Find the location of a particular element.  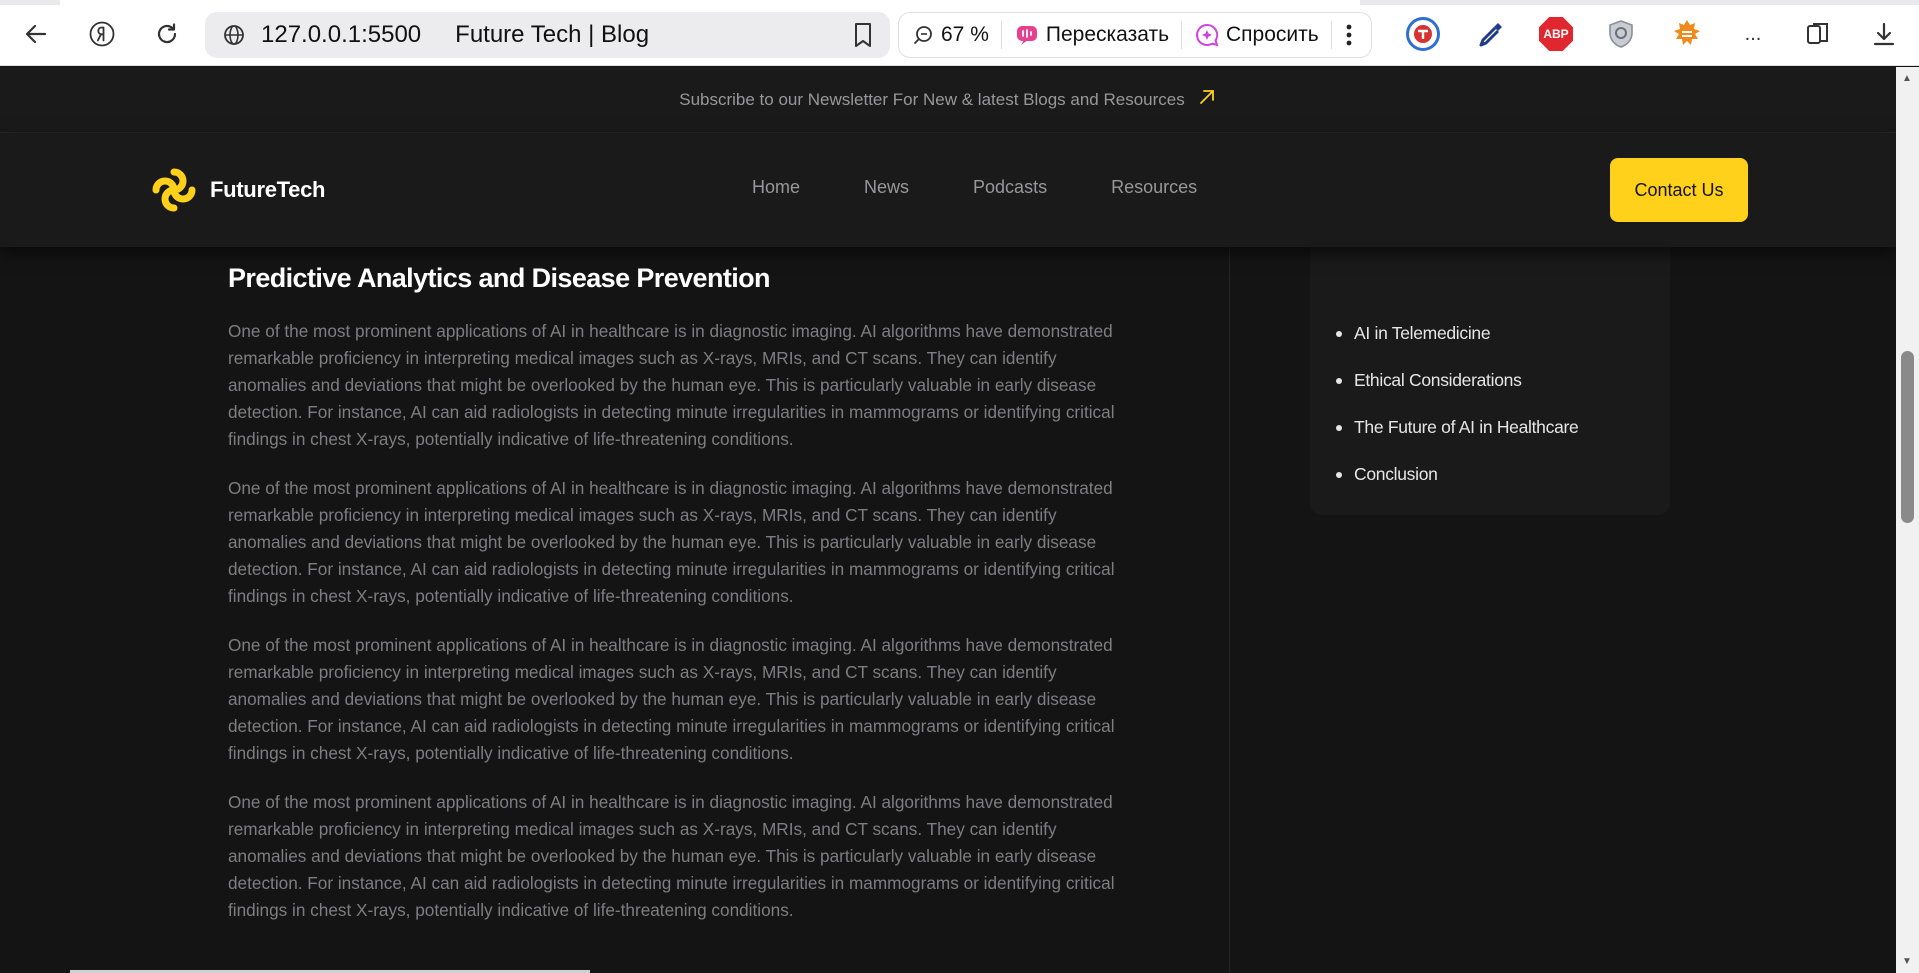

download-button is located at coordinates (1884, 34).